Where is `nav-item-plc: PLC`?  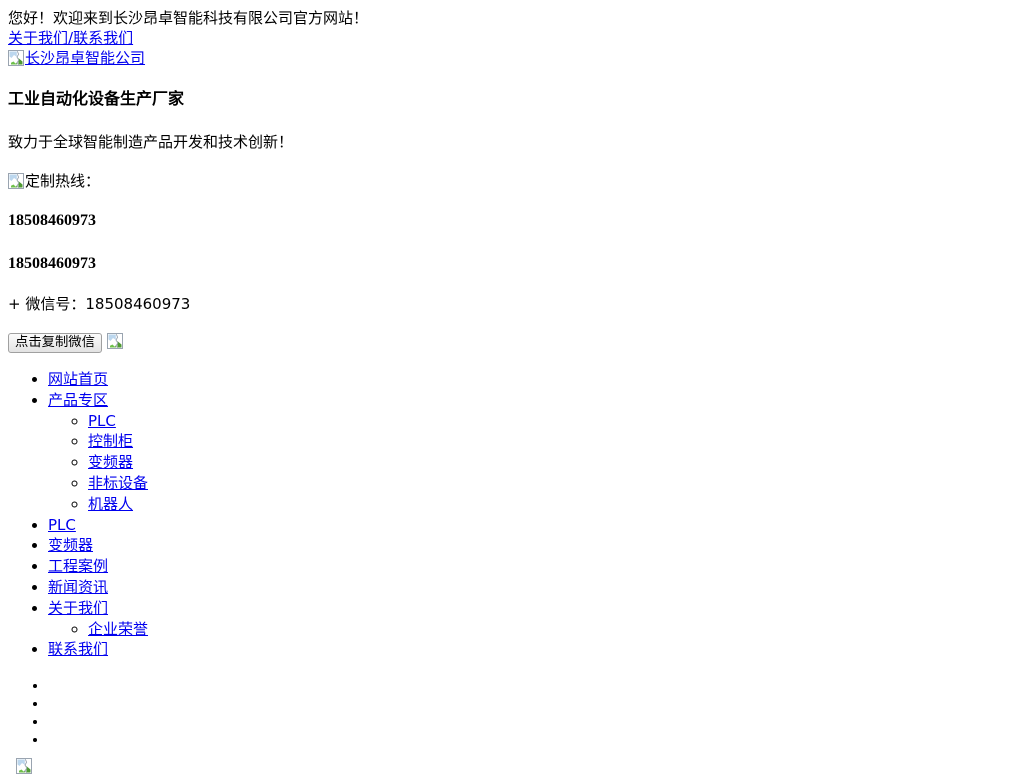
nav-item-plc: PLC is located at coordinates (532, 525).